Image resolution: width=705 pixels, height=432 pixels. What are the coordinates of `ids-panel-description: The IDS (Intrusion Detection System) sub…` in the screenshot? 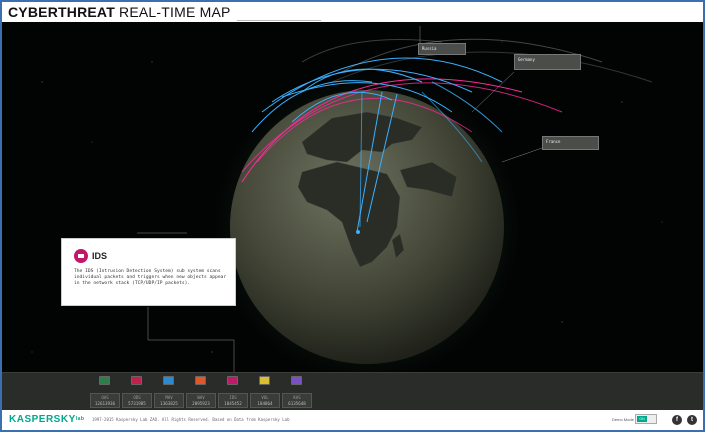 It's located at (150, 277).